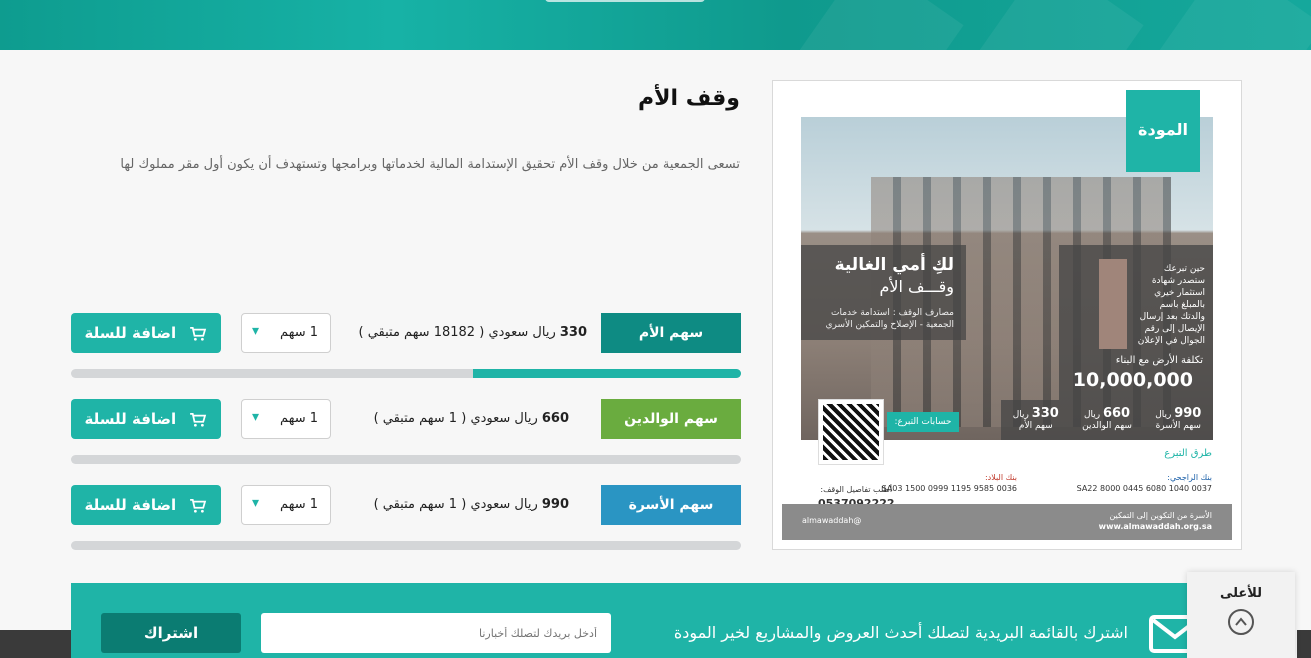 Image resolution: width=1311 pixels, height=658 pixels. I want to click on share-label: سهم الأم, so click(671, 333).